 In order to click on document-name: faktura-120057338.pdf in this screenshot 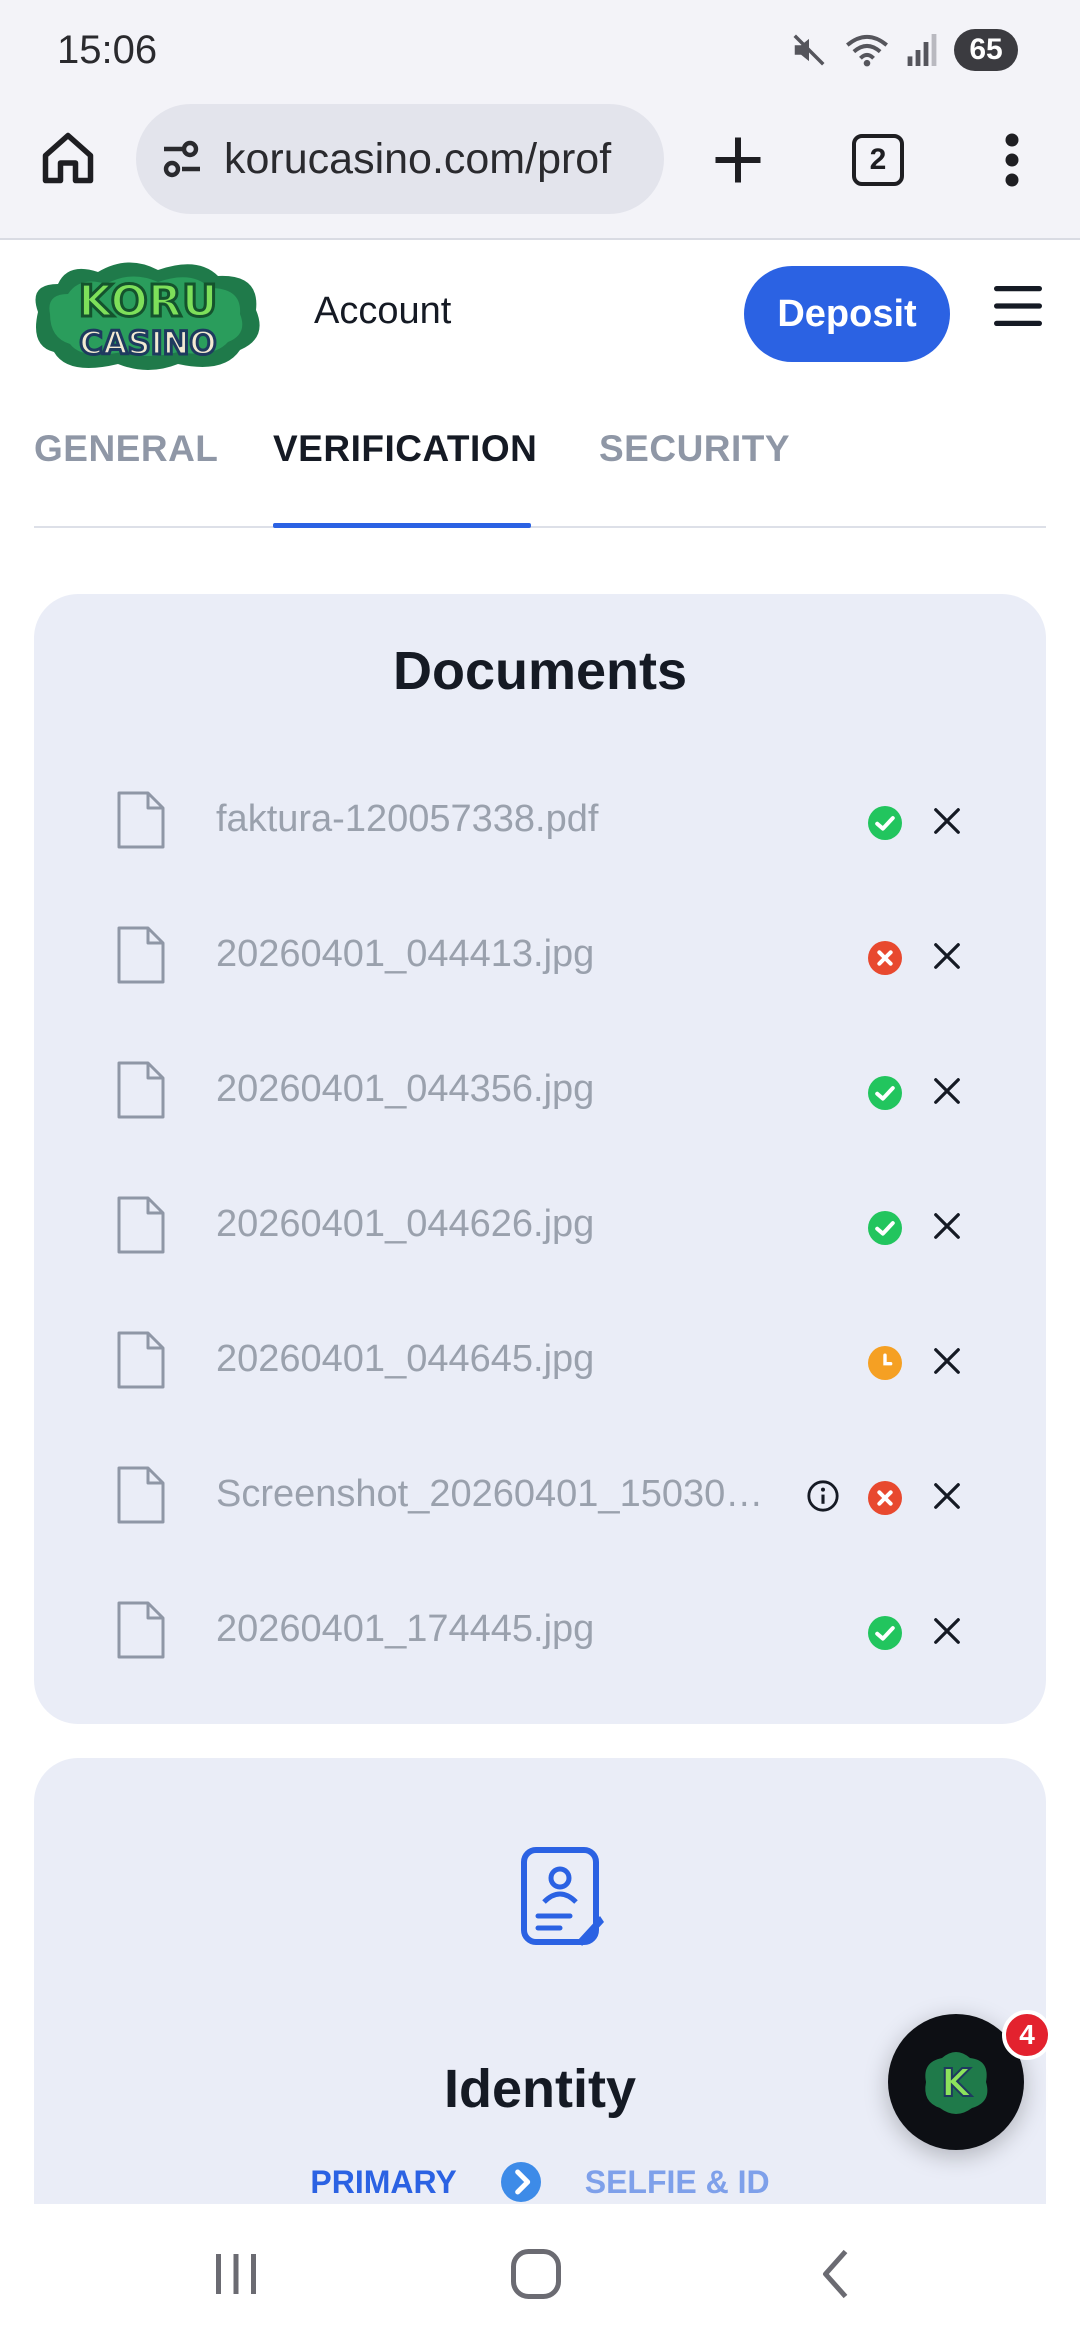, I will do `click(511, 819)`.